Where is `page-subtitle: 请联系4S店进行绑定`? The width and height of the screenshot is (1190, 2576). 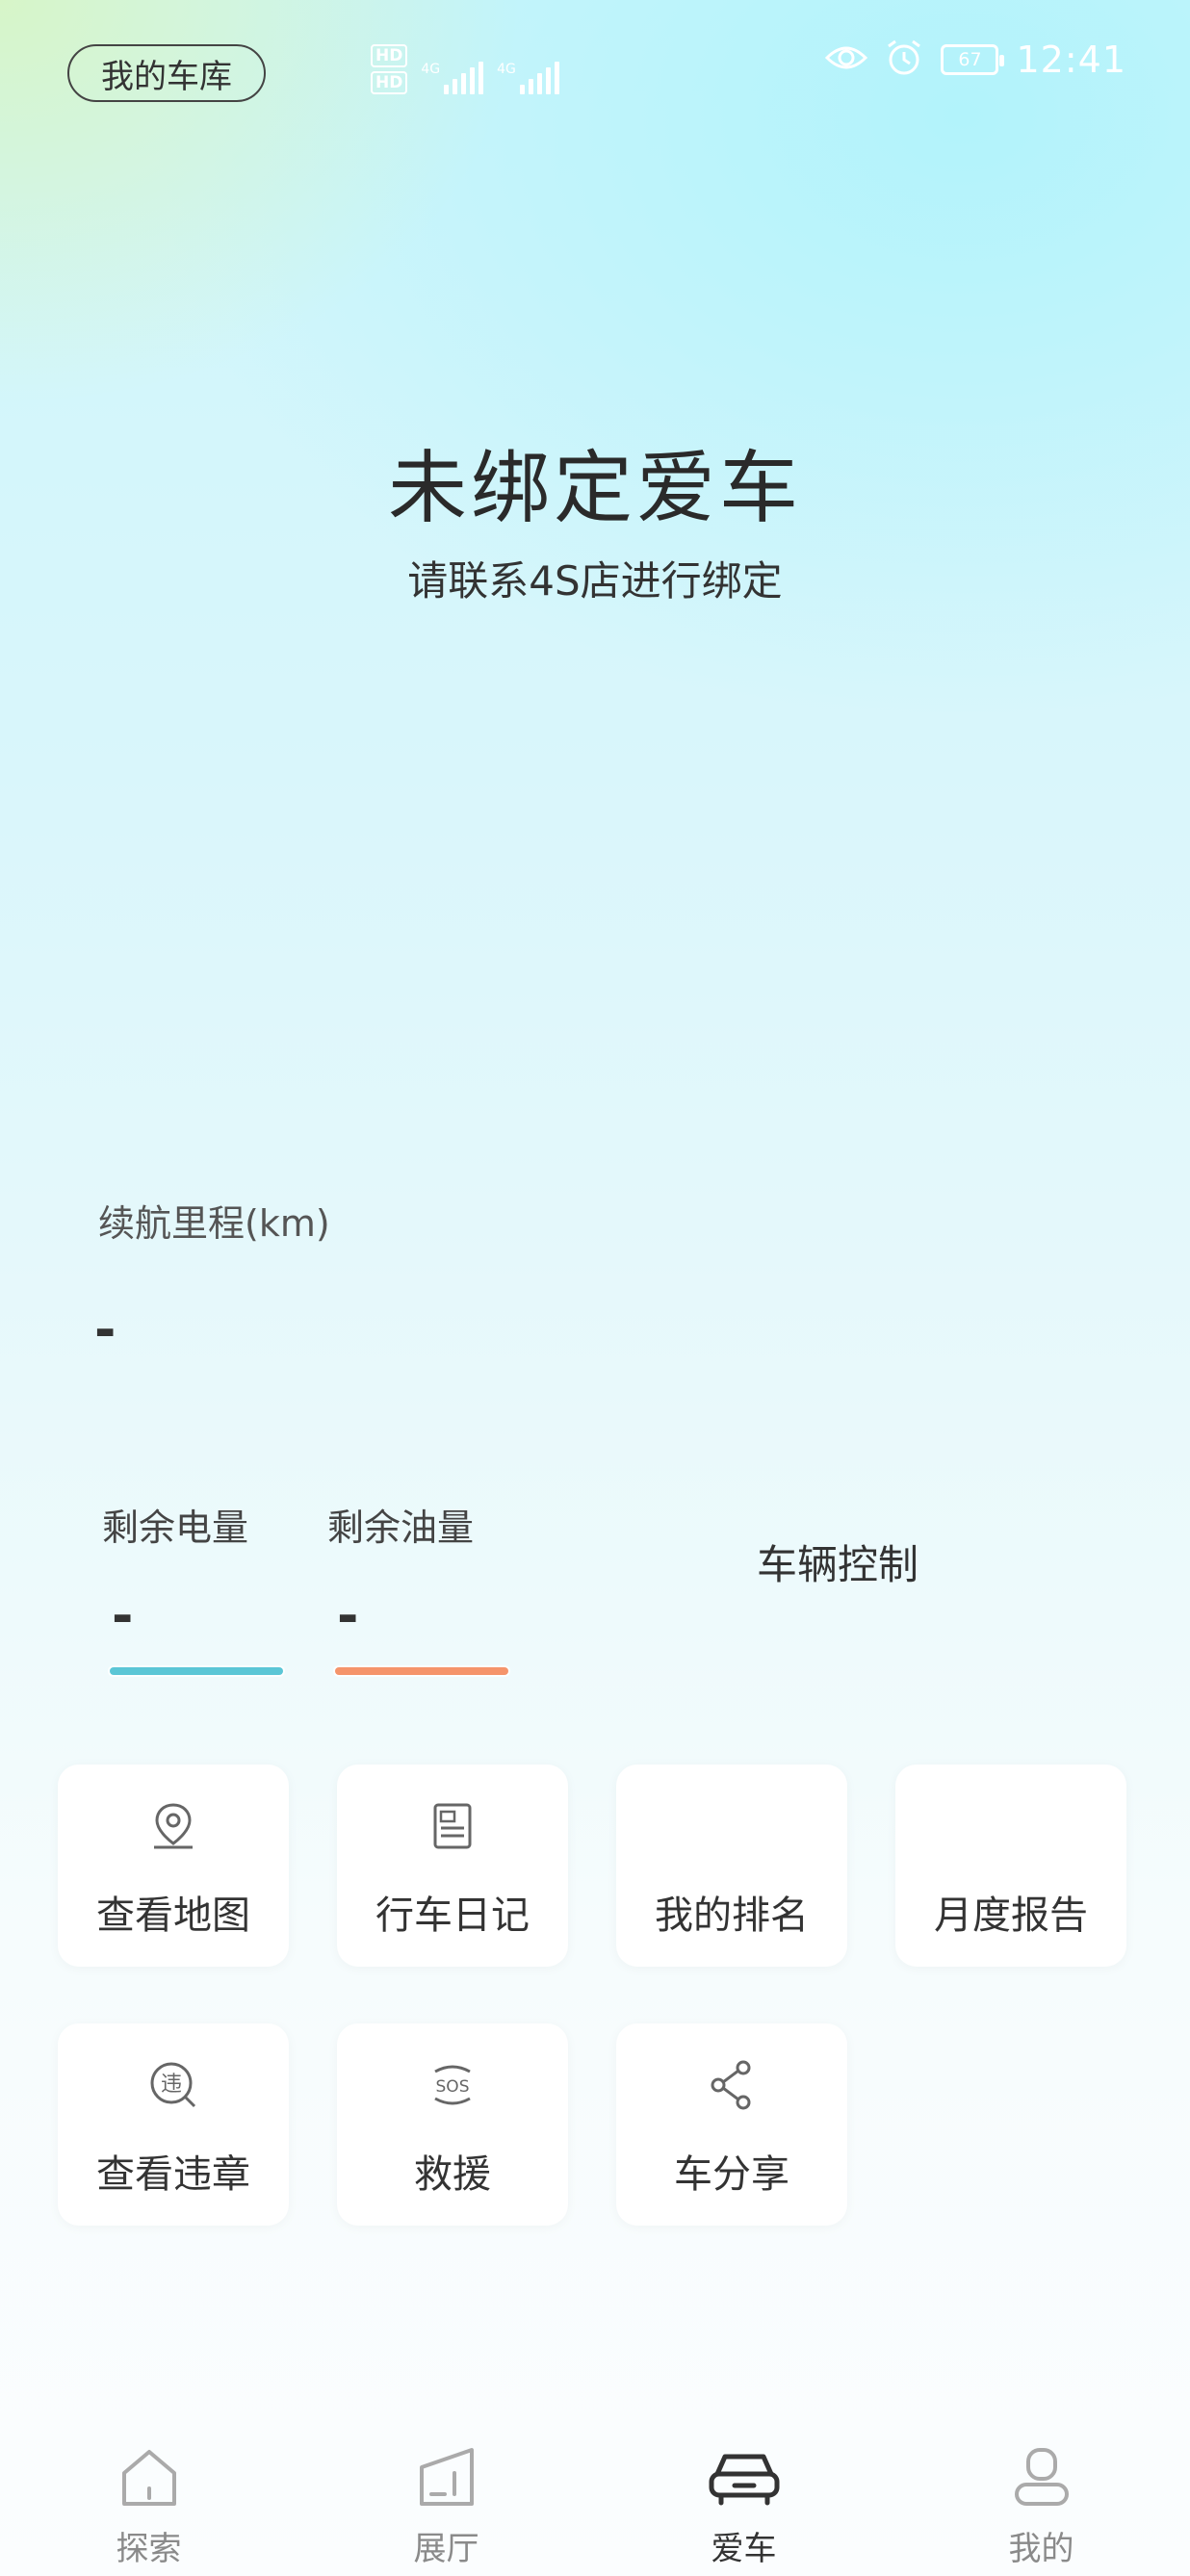 page-subtitle: 请联系4S店进行绑定 is located at coordinates (595, 581).